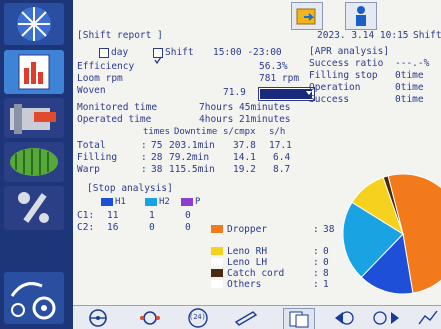 The height and width of the screenshot is (329, 441). What do you see at coordinates (192, 145) in the screenshot?
I see `cell-downtime: 203.1min` at bounding box center [192, 145].